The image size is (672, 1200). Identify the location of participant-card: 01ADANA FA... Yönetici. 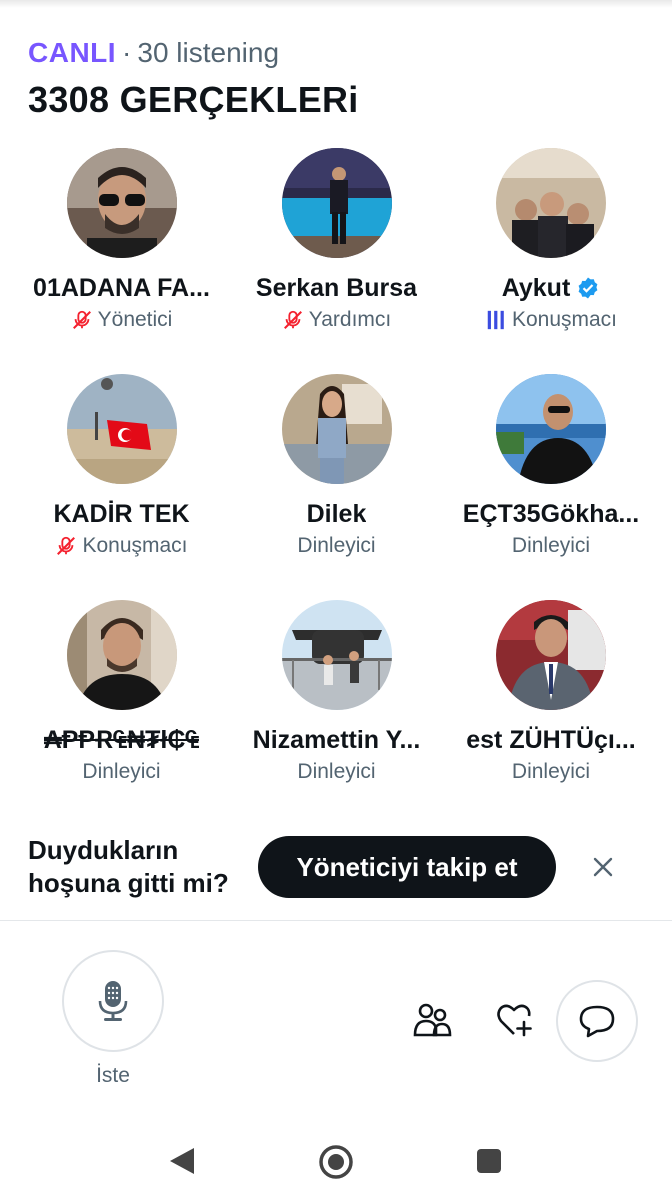
(121, 261).